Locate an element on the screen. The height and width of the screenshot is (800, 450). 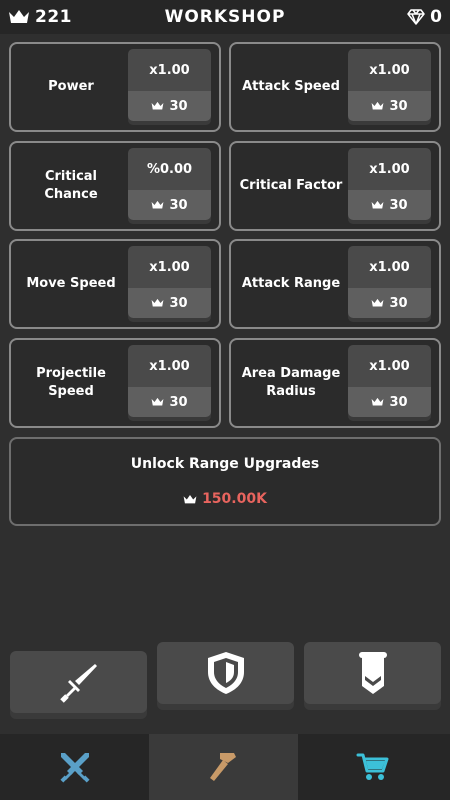
tab-shop is located at coordinates (372, 767).